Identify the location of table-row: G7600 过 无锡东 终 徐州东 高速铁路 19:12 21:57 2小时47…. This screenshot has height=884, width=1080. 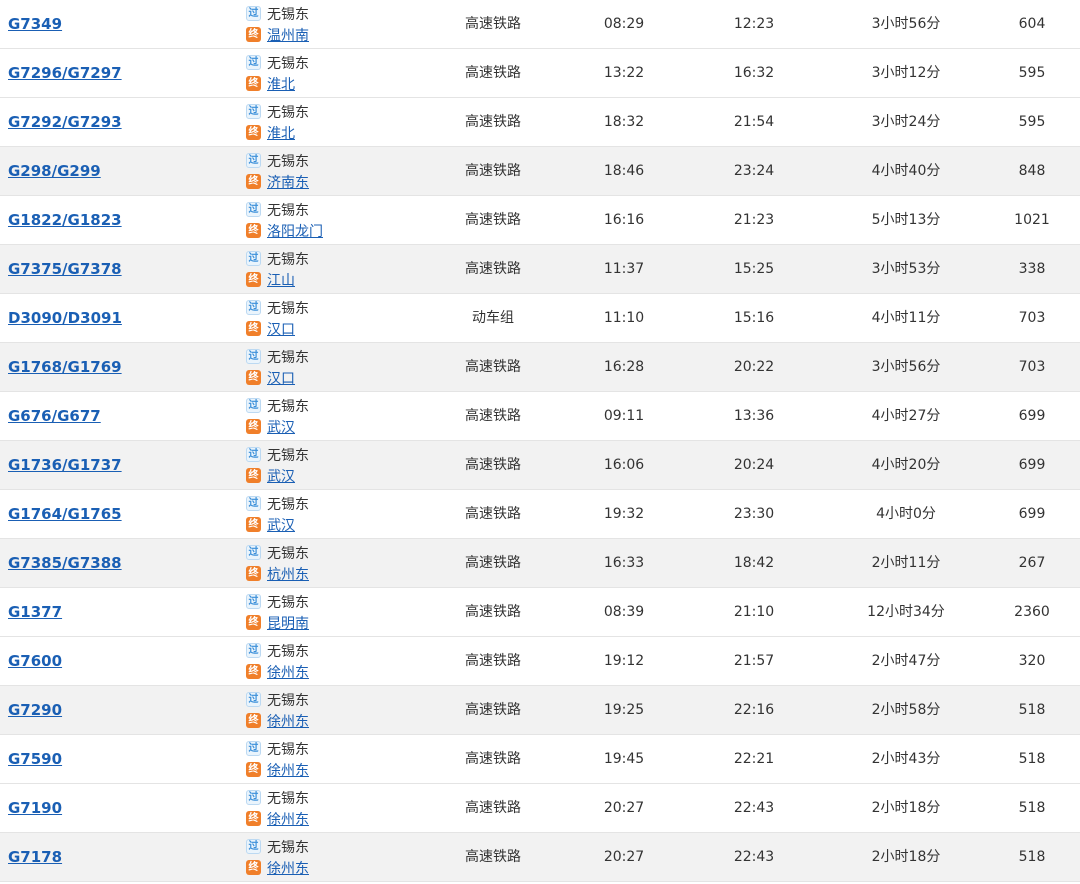
(540, 661).